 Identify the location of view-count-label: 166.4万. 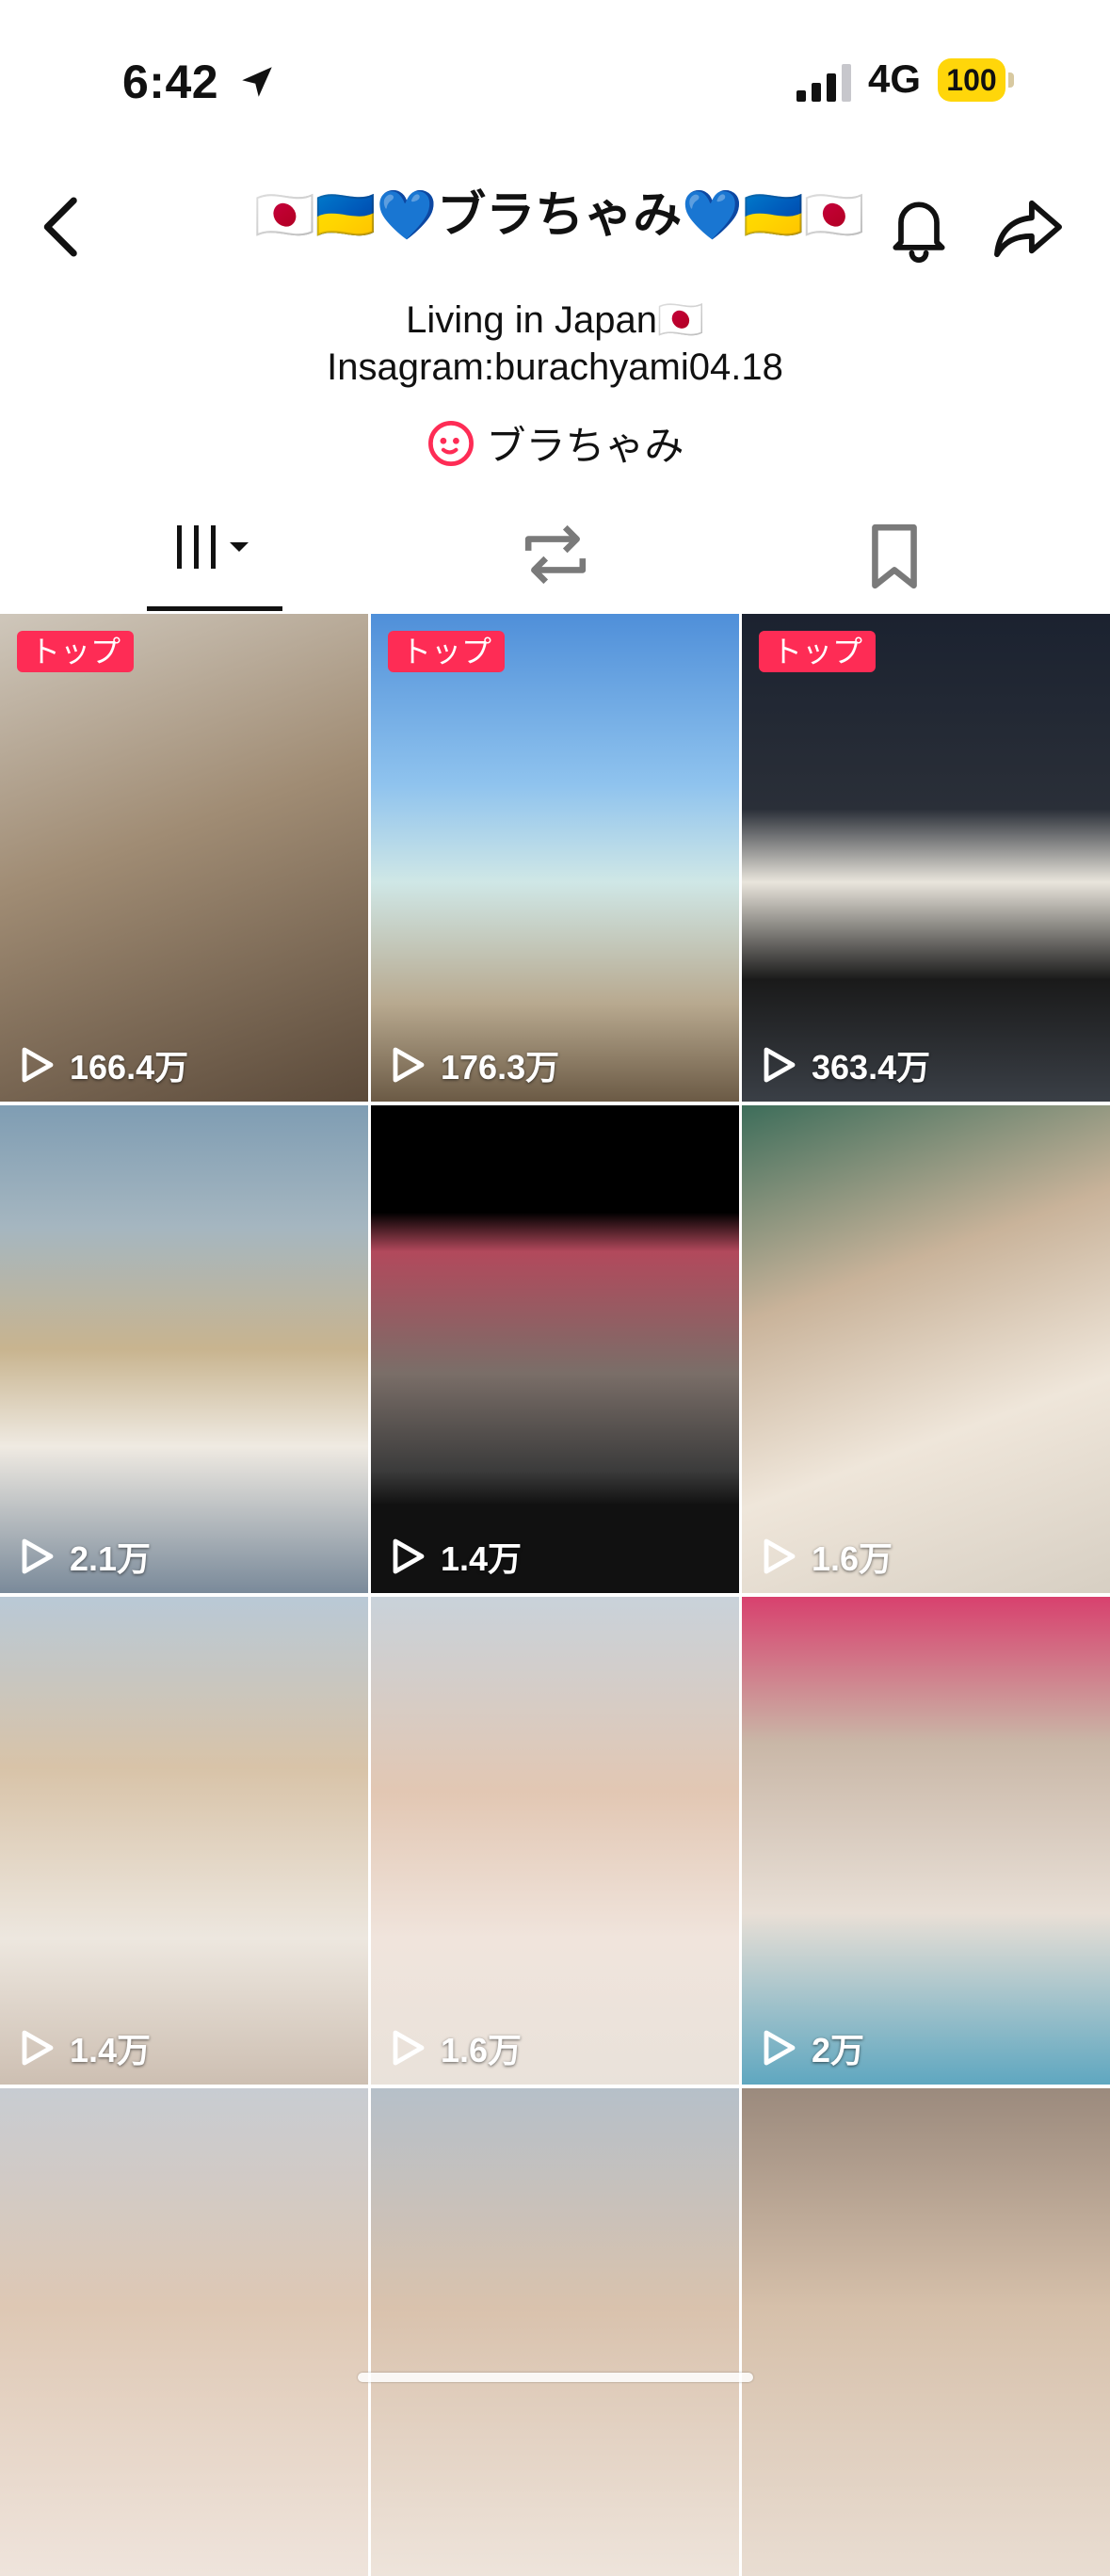
(129, 1067).